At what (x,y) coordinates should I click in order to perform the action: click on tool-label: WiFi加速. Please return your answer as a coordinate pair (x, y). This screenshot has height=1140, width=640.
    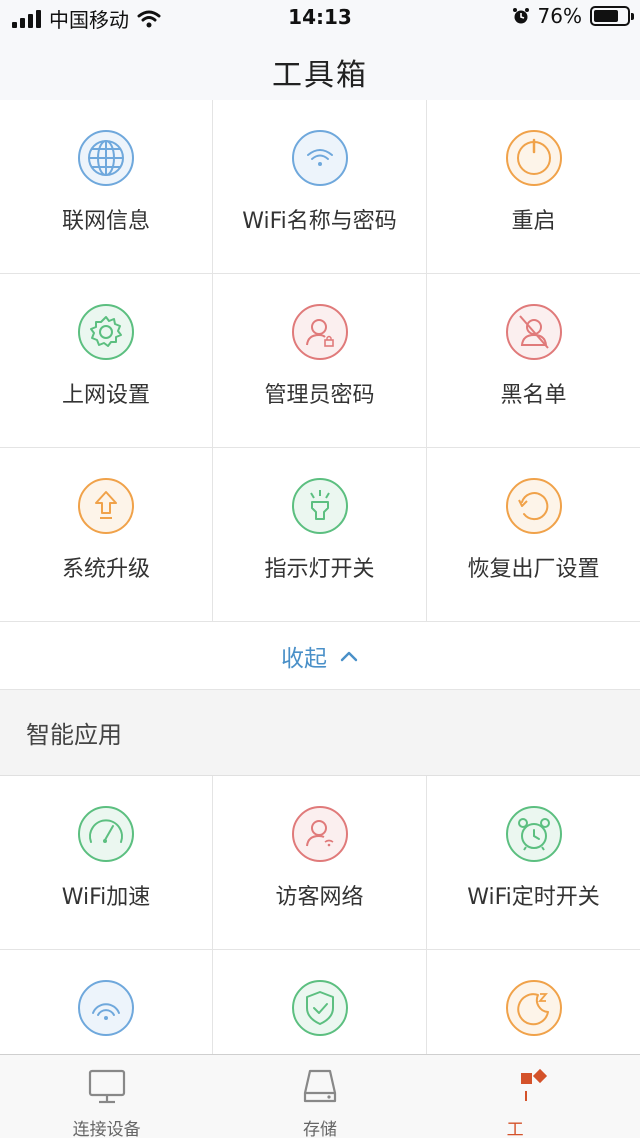
    Looking at the image, I should click on (106, 897).